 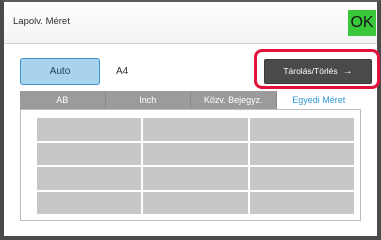 I want to click on size-tabs: AB Inch Közv. Bejegyz. Egyedi Méret, so click(x=190, y=100).